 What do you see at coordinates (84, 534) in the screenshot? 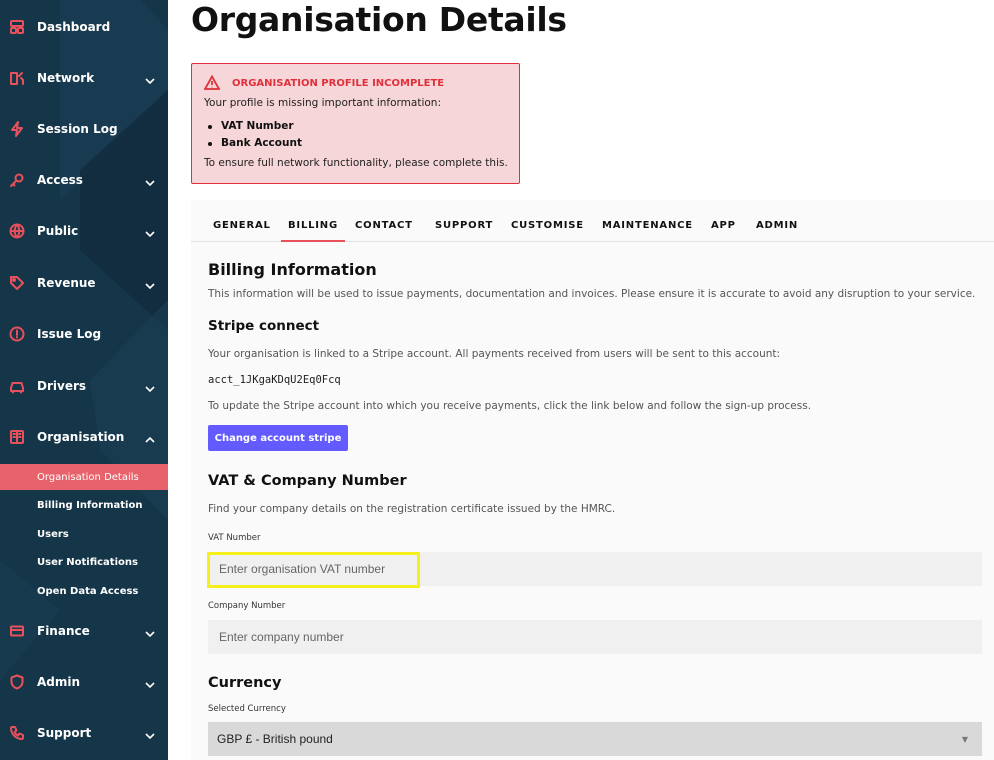
I see `sidebar-subitem-users: Users` at bounding box center [84, 534].